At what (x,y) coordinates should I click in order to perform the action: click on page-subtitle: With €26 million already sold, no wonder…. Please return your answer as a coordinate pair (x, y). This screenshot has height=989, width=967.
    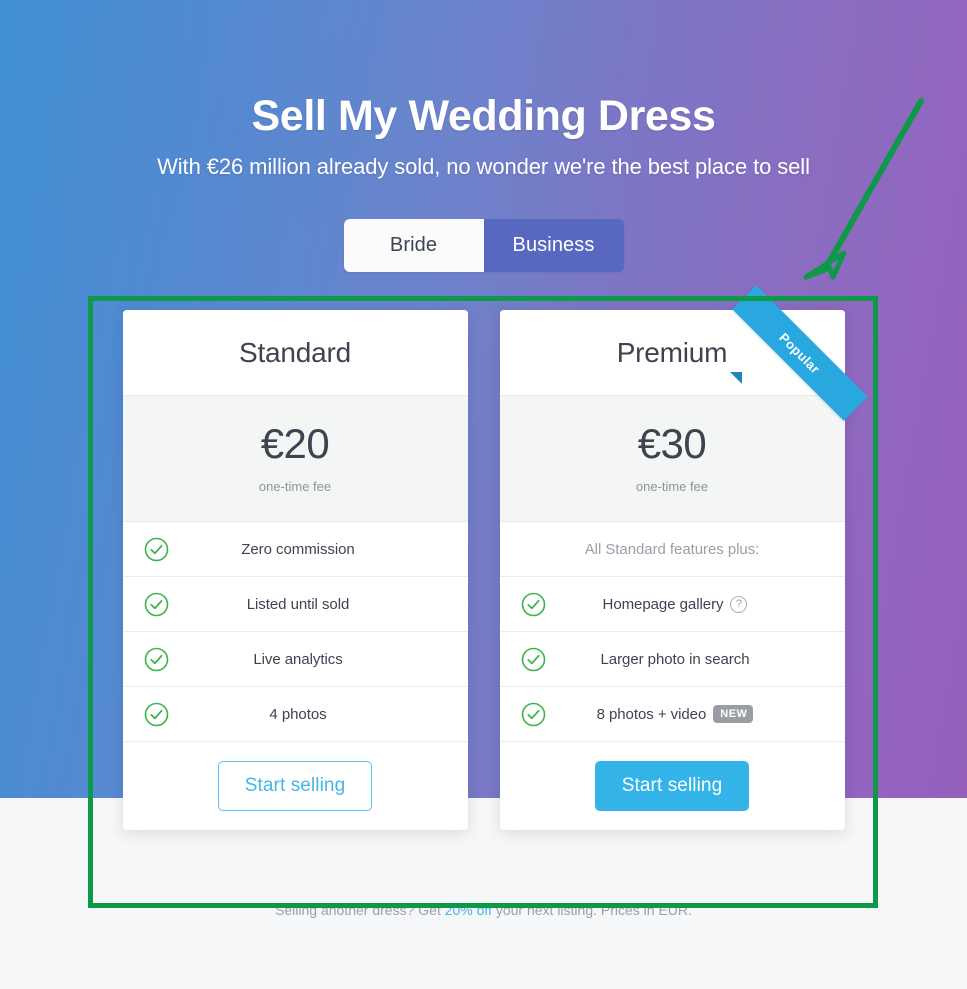
    Looking at the image, I should click on (483, 167).